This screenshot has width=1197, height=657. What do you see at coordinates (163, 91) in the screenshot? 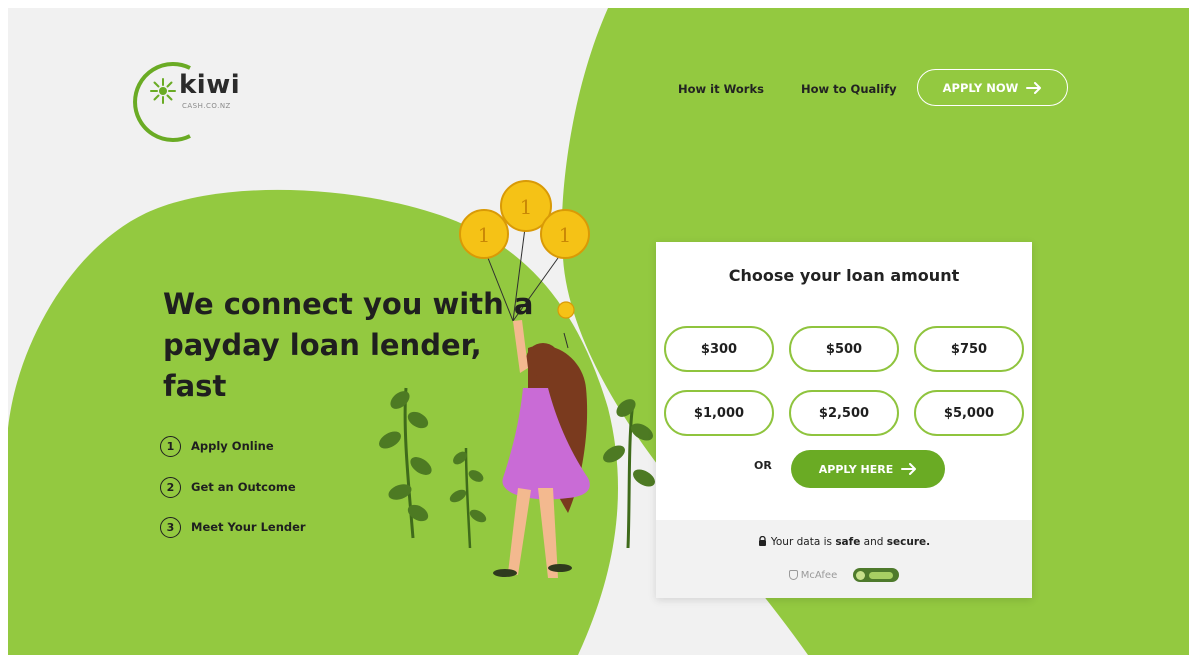
I see `kiwi-sunburst-icon` at bounding box center [163, 91].